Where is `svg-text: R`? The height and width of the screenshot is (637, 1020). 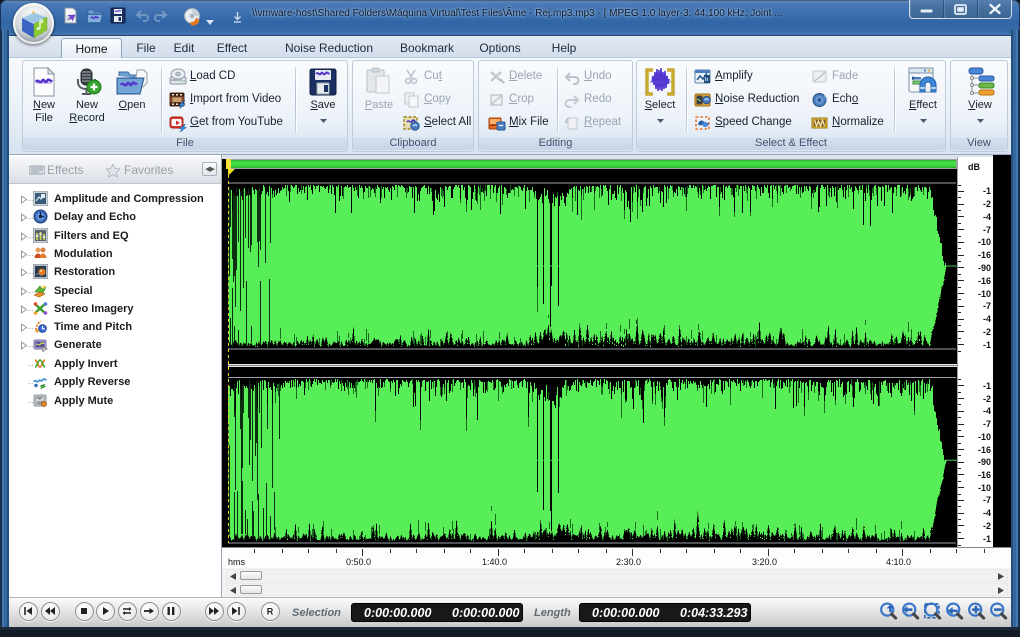 svg-text: R is located at coordinates (269, 612).